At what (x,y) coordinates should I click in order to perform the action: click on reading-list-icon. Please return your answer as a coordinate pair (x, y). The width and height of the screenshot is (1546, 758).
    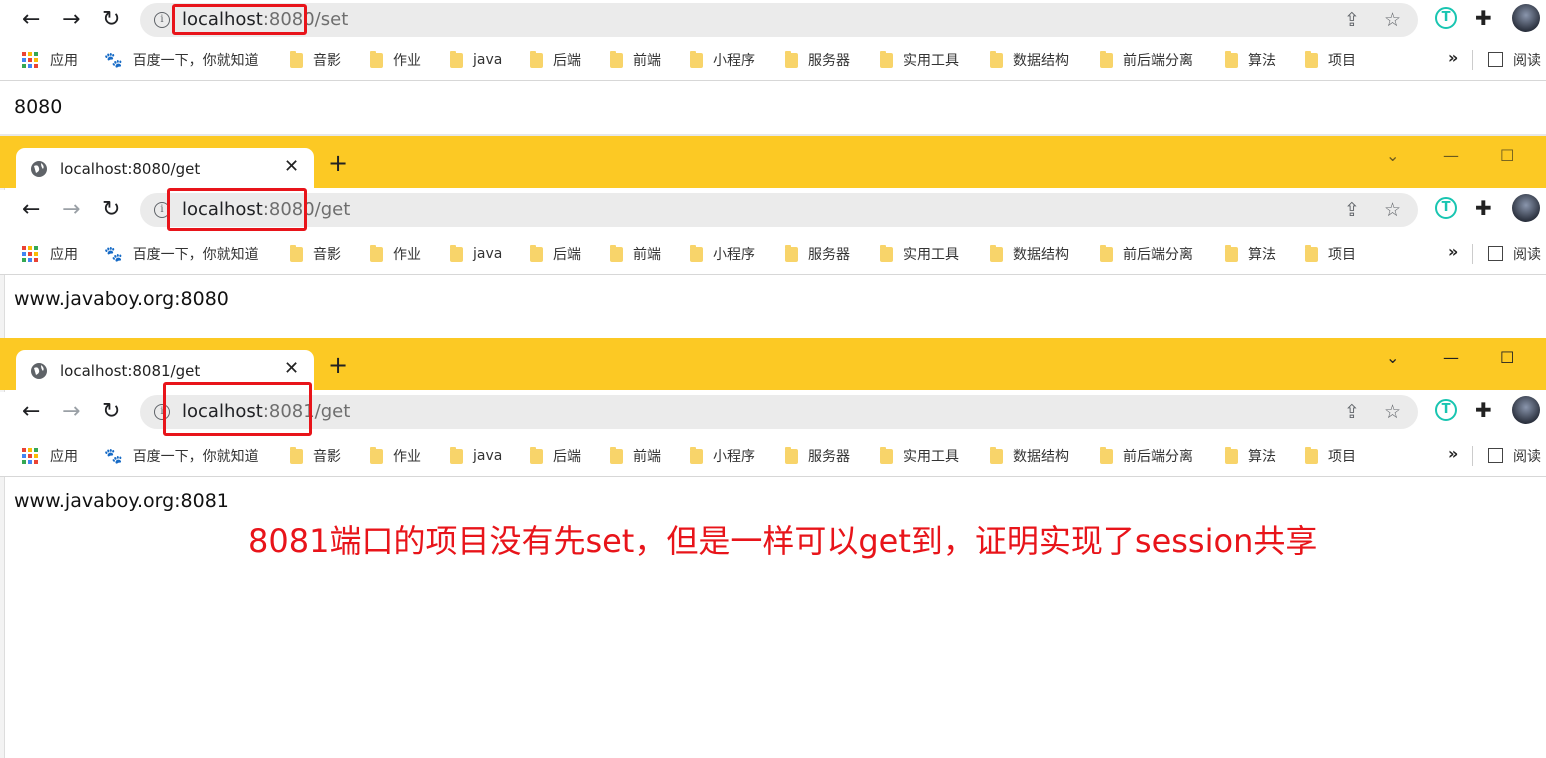
    Looking at the image, I should click on (1495, 59).